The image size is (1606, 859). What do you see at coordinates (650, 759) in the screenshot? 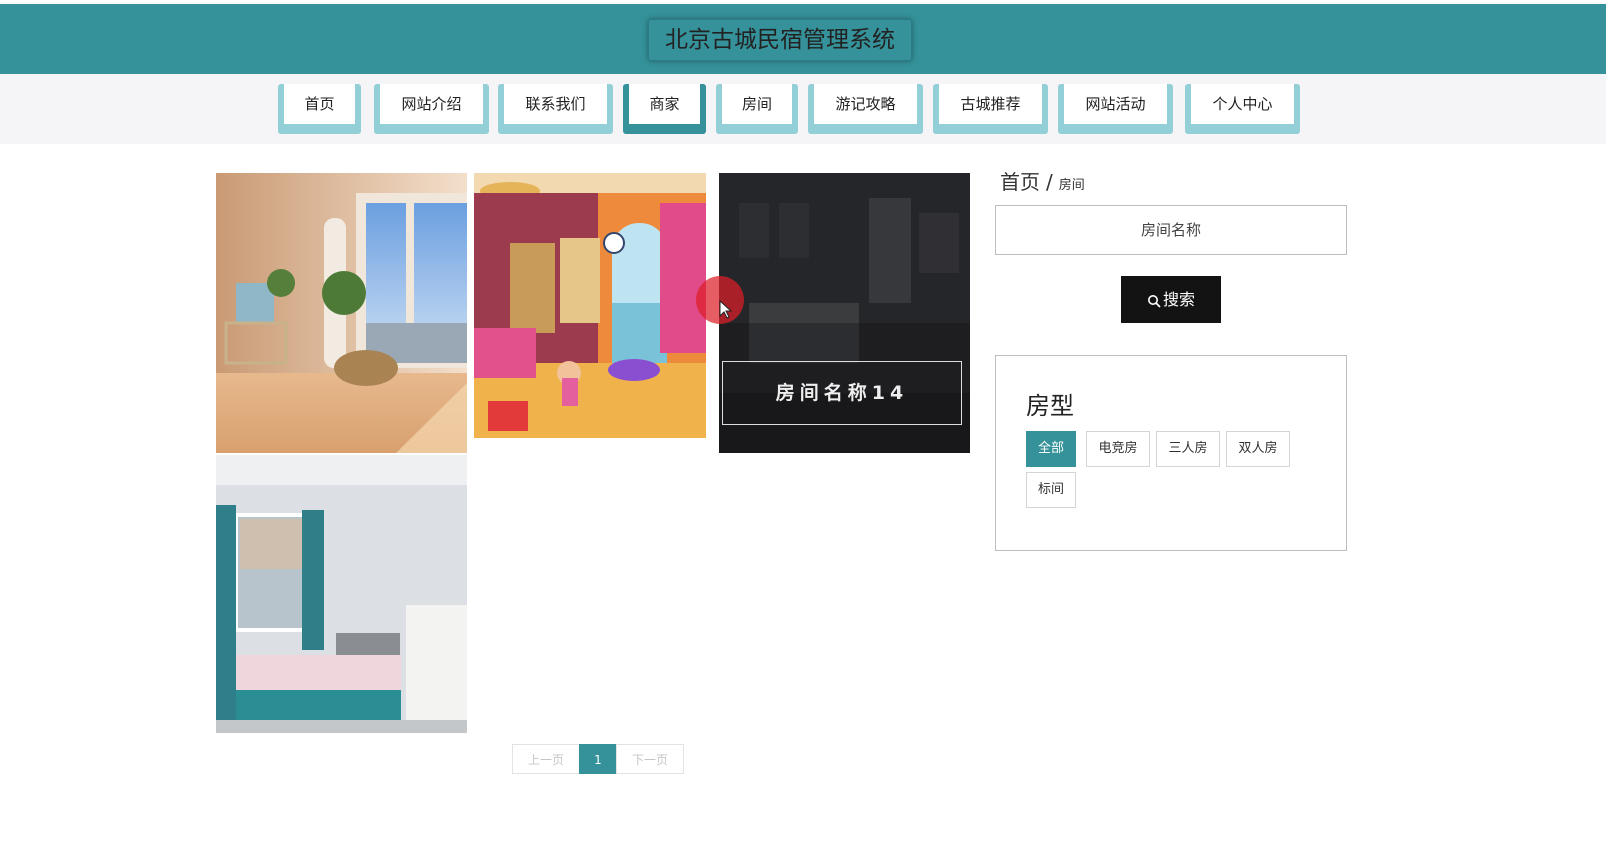
I see `next-page-button: 下一页` at bounding box center [650, 759].